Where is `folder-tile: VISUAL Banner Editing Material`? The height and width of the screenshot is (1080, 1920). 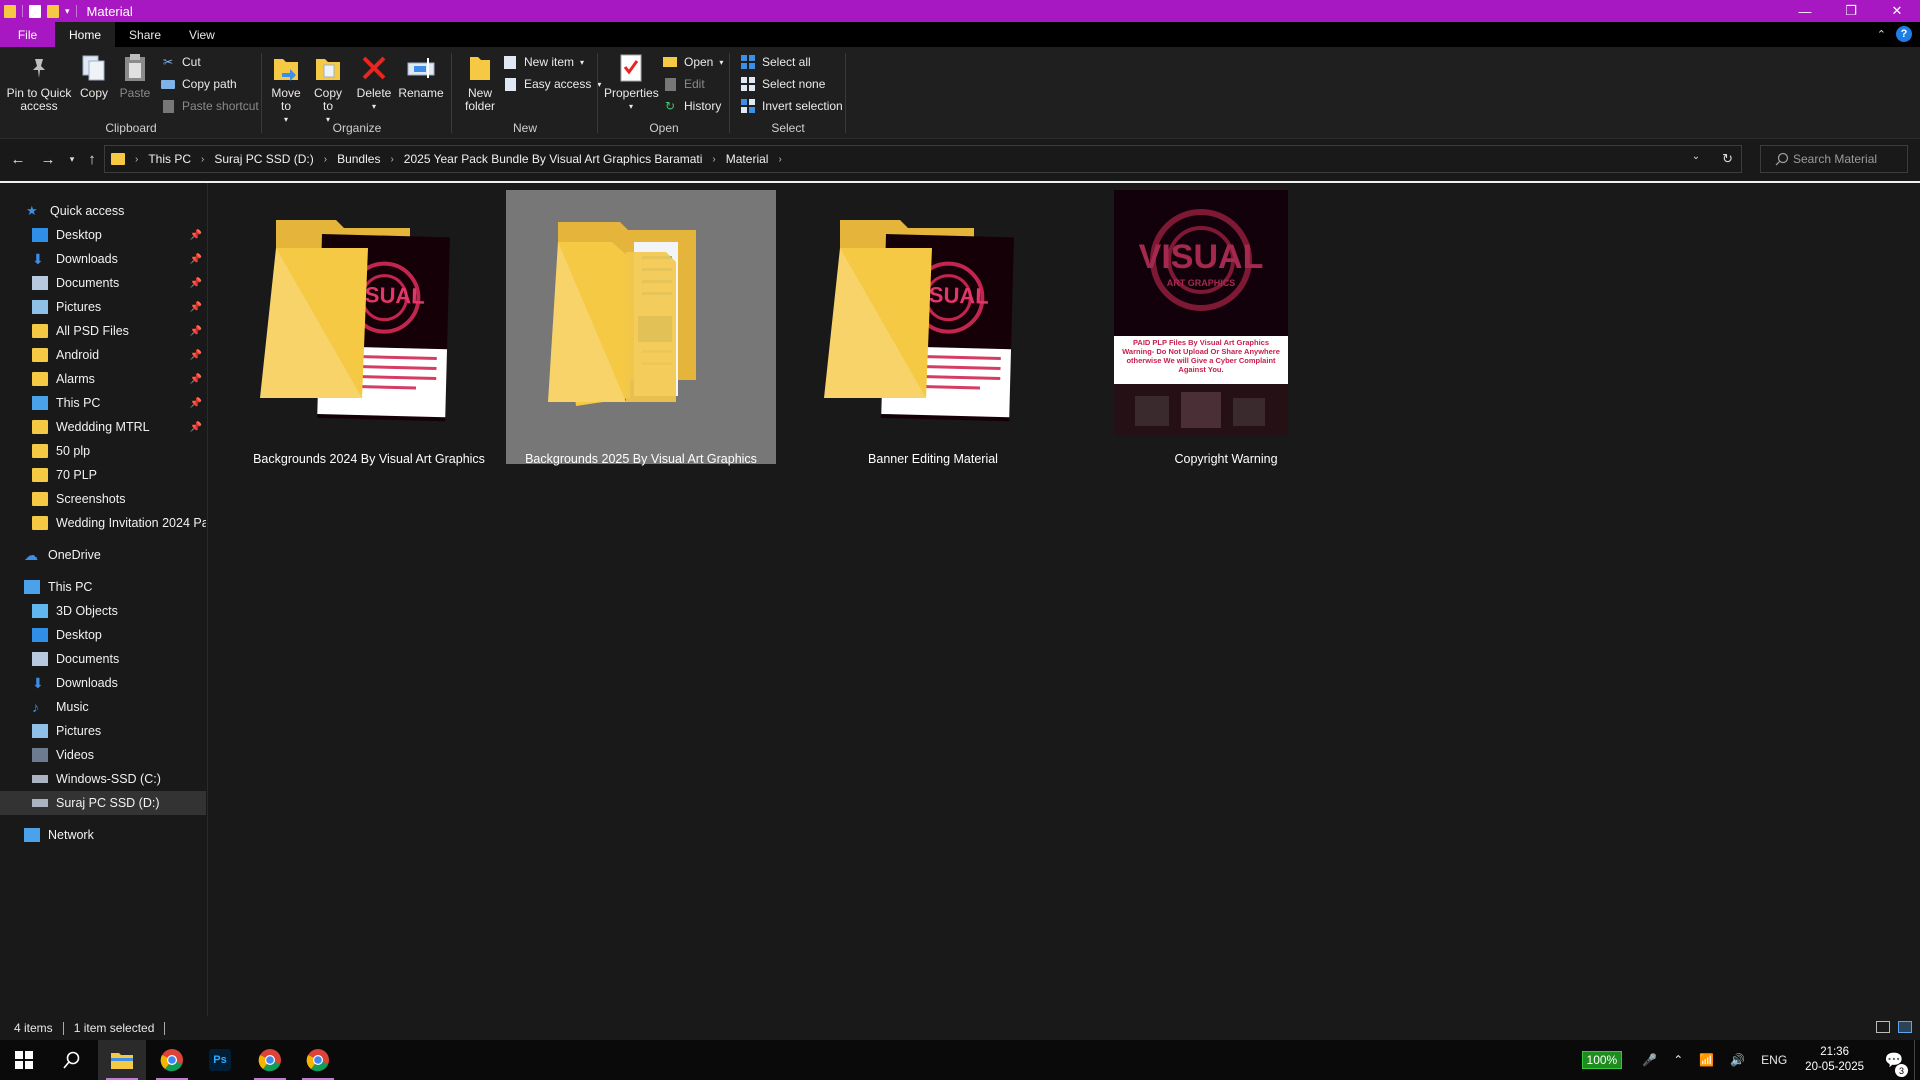 folder-tile: VISUAL Banner Editing Material is located at coordinates (933, 328).